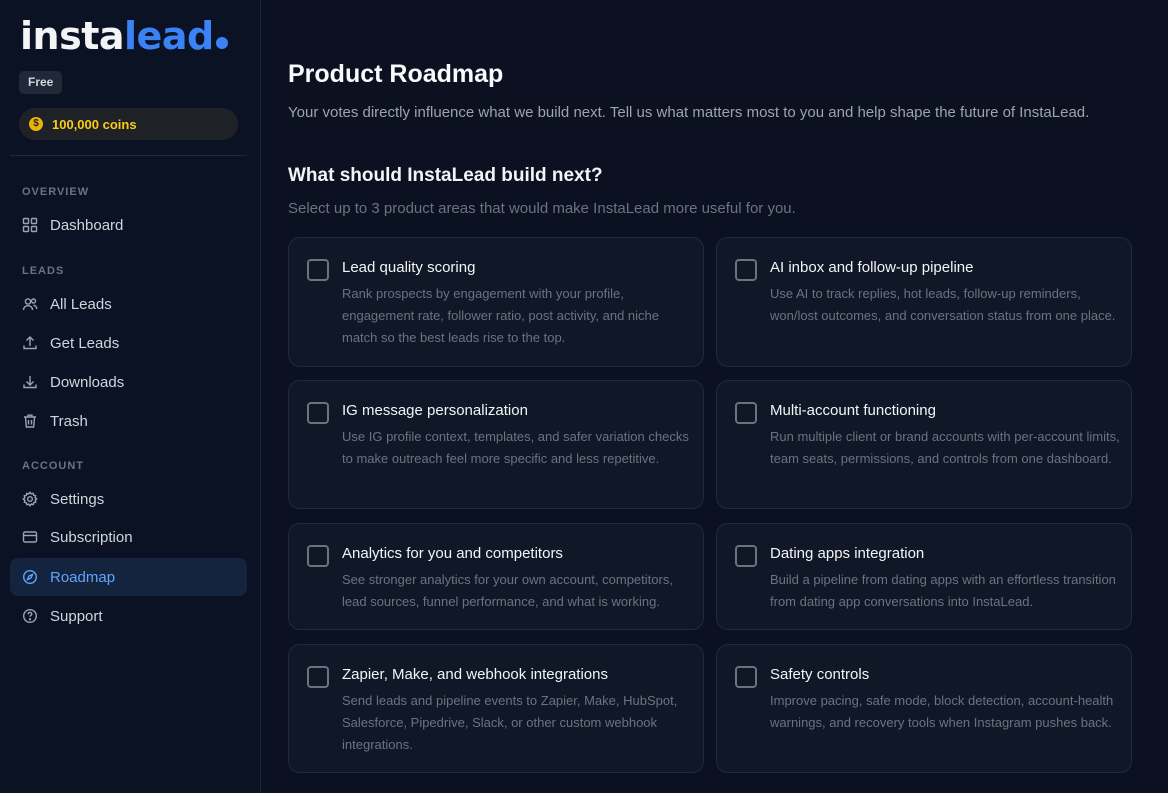 Image resolution: width=1168 pixels, height=793 pixels. Describe the element at coordinates (452, 553) in the screenshot. I see `option-title: Analytics for you and competitors` at that location.